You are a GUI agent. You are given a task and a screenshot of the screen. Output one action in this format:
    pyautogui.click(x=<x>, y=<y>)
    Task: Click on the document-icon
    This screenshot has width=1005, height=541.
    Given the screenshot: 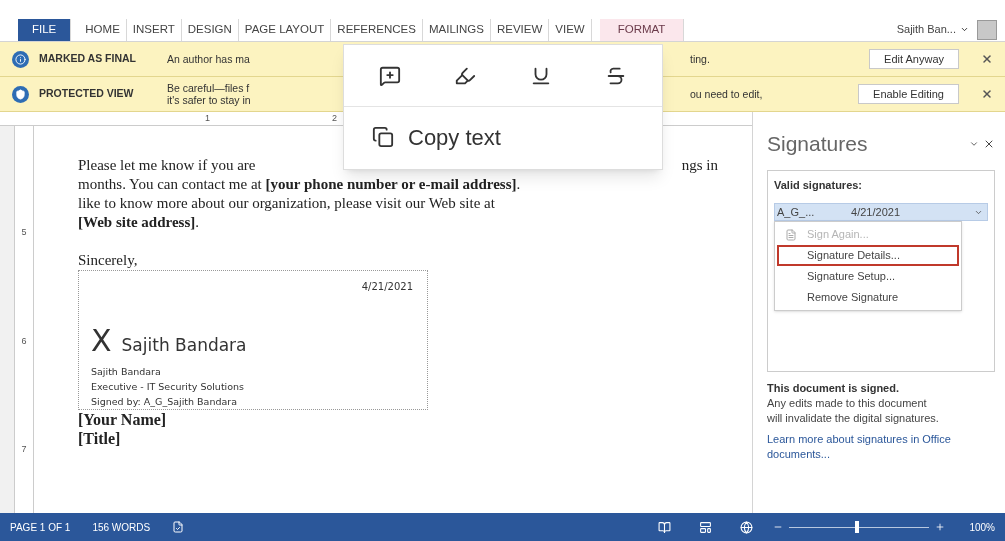 What is the action you would take?
    pyautogui.click(x=791, y=234)
    